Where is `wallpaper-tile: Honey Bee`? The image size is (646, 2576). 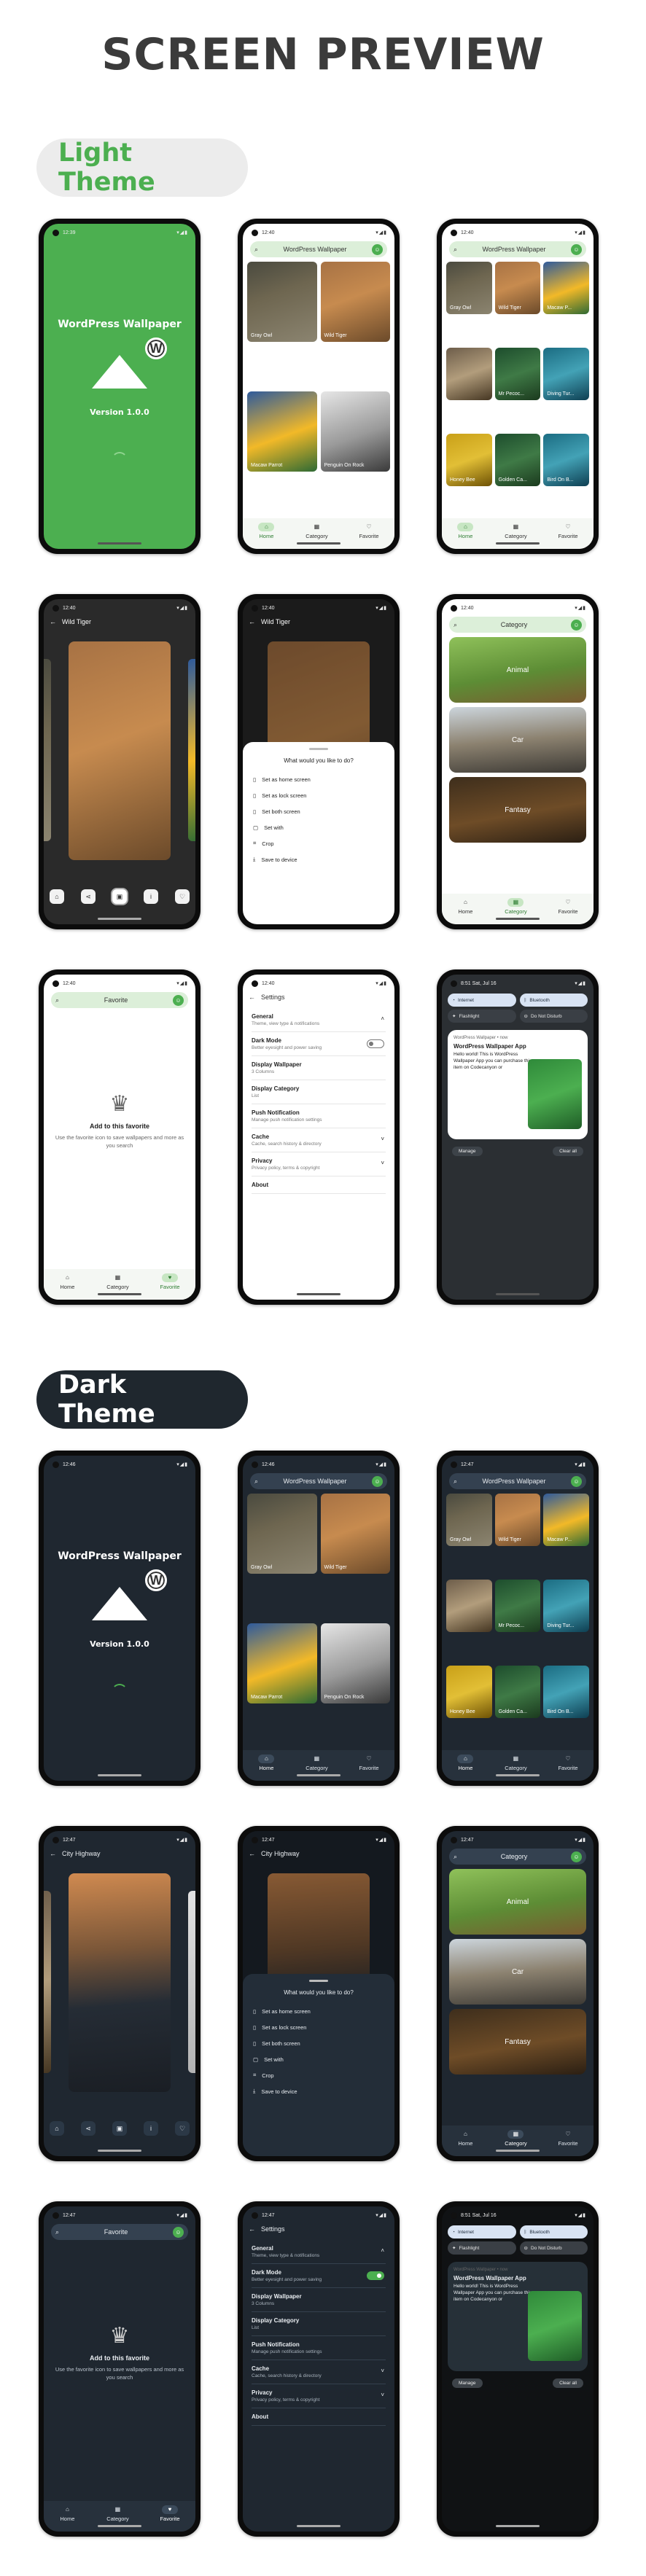 wallpaper-tile: Honey Bee is located at coordinates (469, 460).